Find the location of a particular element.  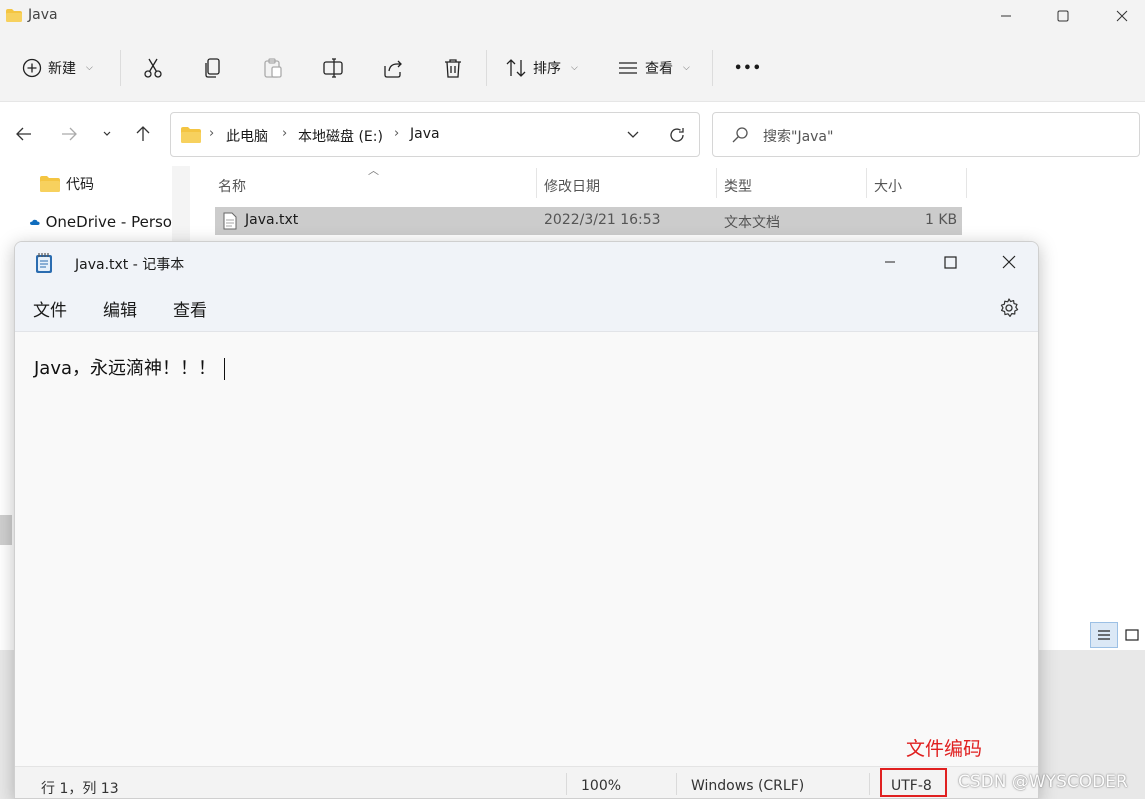

scissors-icon is located at coordinates (153, 68).